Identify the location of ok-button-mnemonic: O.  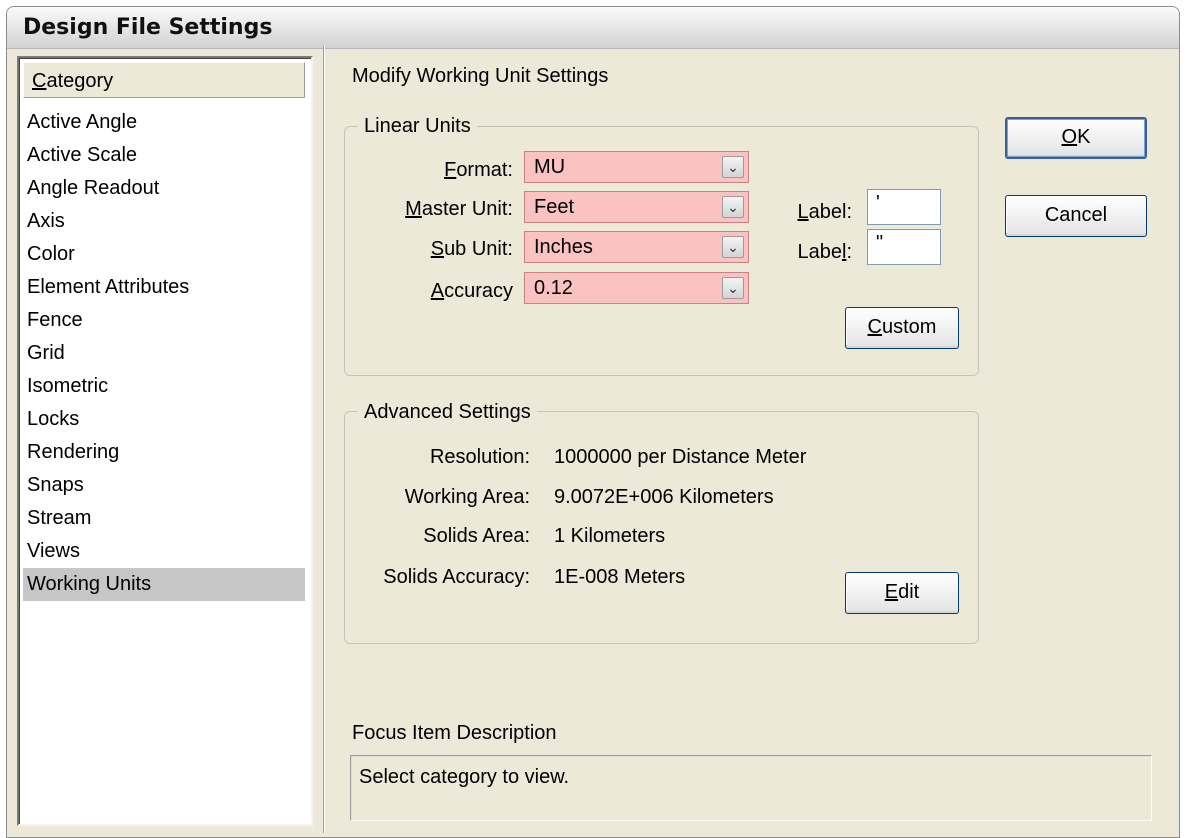
(1069, 137).